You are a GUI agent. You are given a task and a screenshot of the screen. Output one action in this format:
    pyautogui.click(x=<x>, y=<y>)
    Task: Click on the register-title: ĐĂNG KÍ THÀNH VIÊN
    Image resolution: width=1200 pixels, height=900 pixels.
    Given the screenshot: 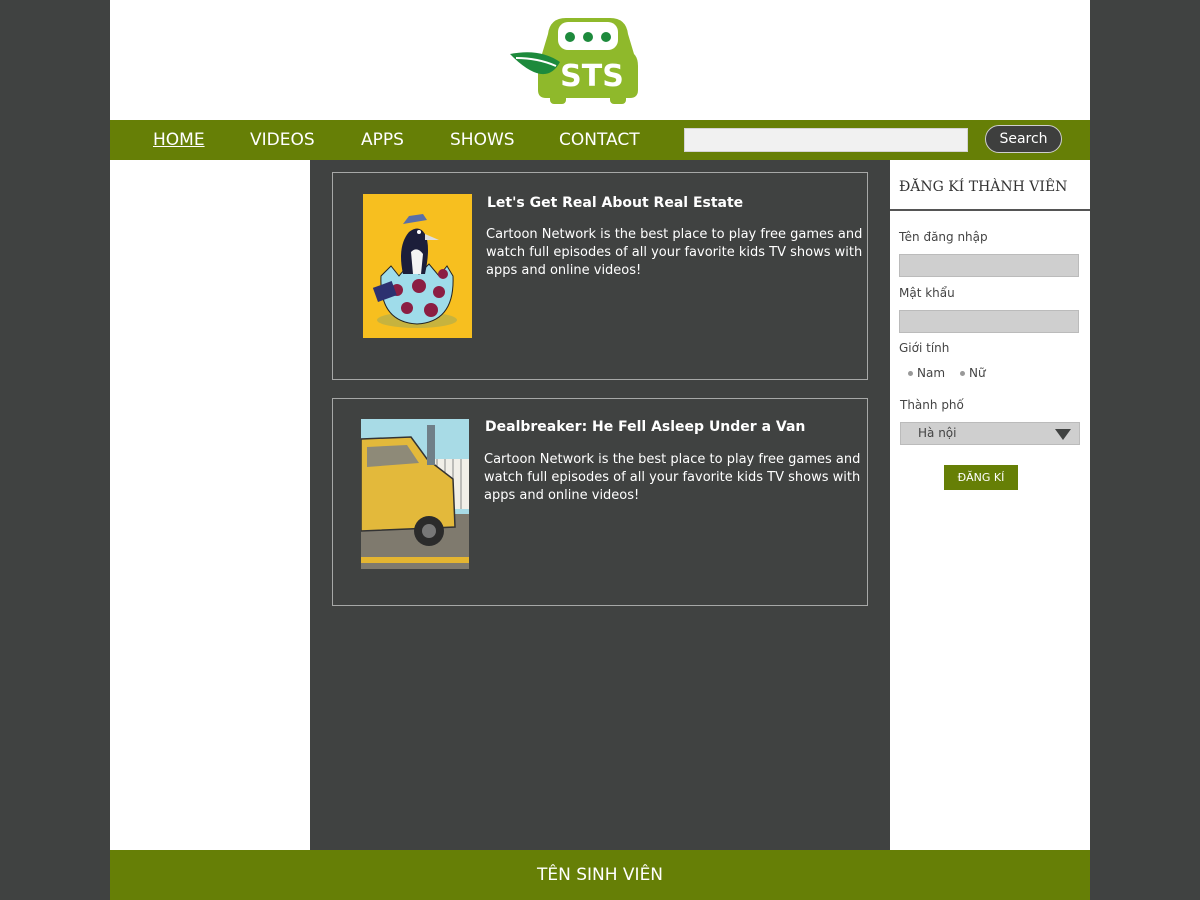 What is the action you would take?
    pyautogui.click(x=983, y=187)
    